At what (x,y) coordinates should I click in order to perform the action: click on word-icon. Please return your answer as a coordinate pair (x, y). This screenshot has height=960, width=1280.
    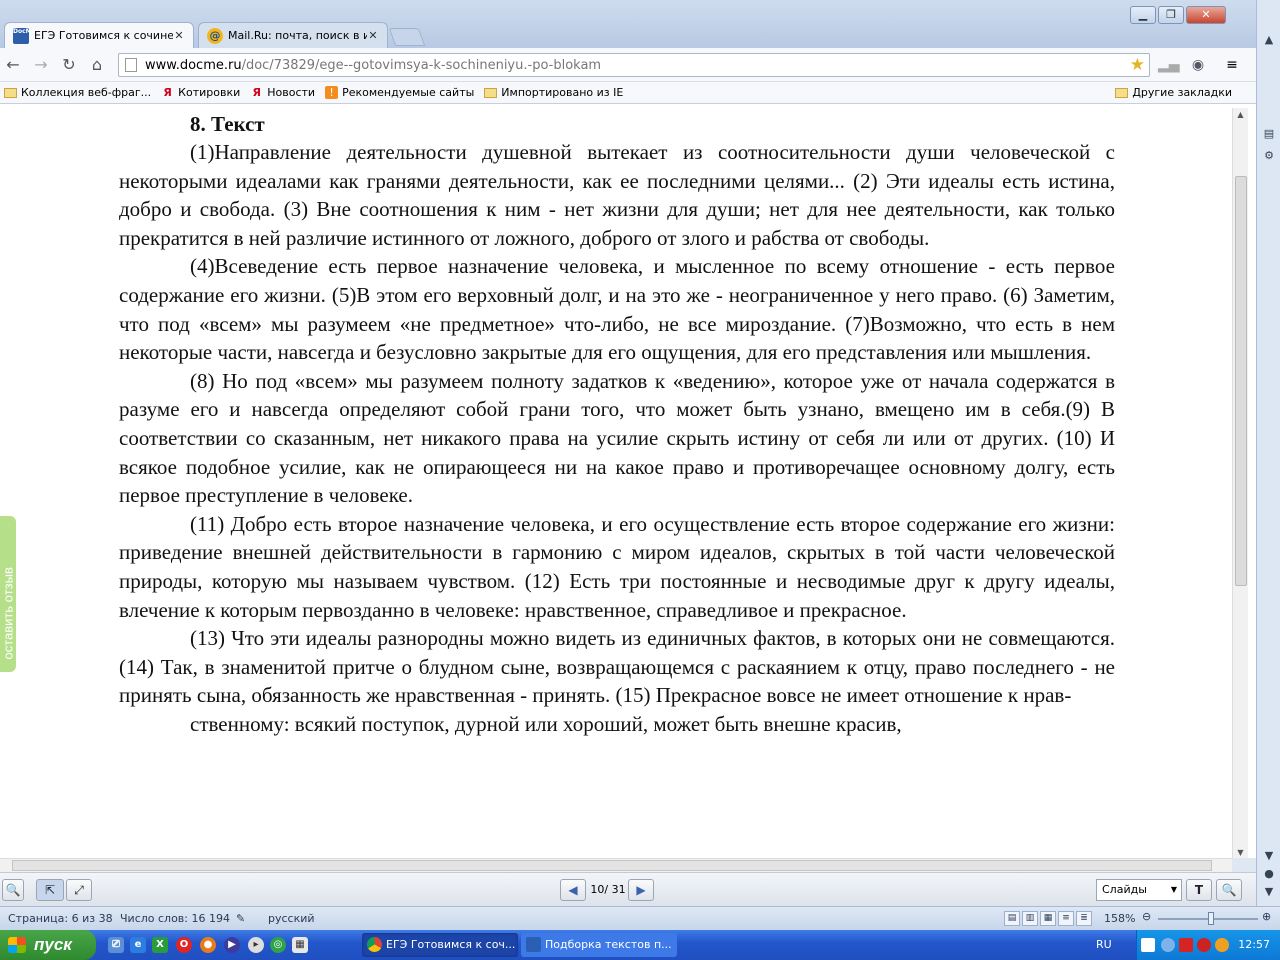
    Looking at the image, I should click on (533, 944).